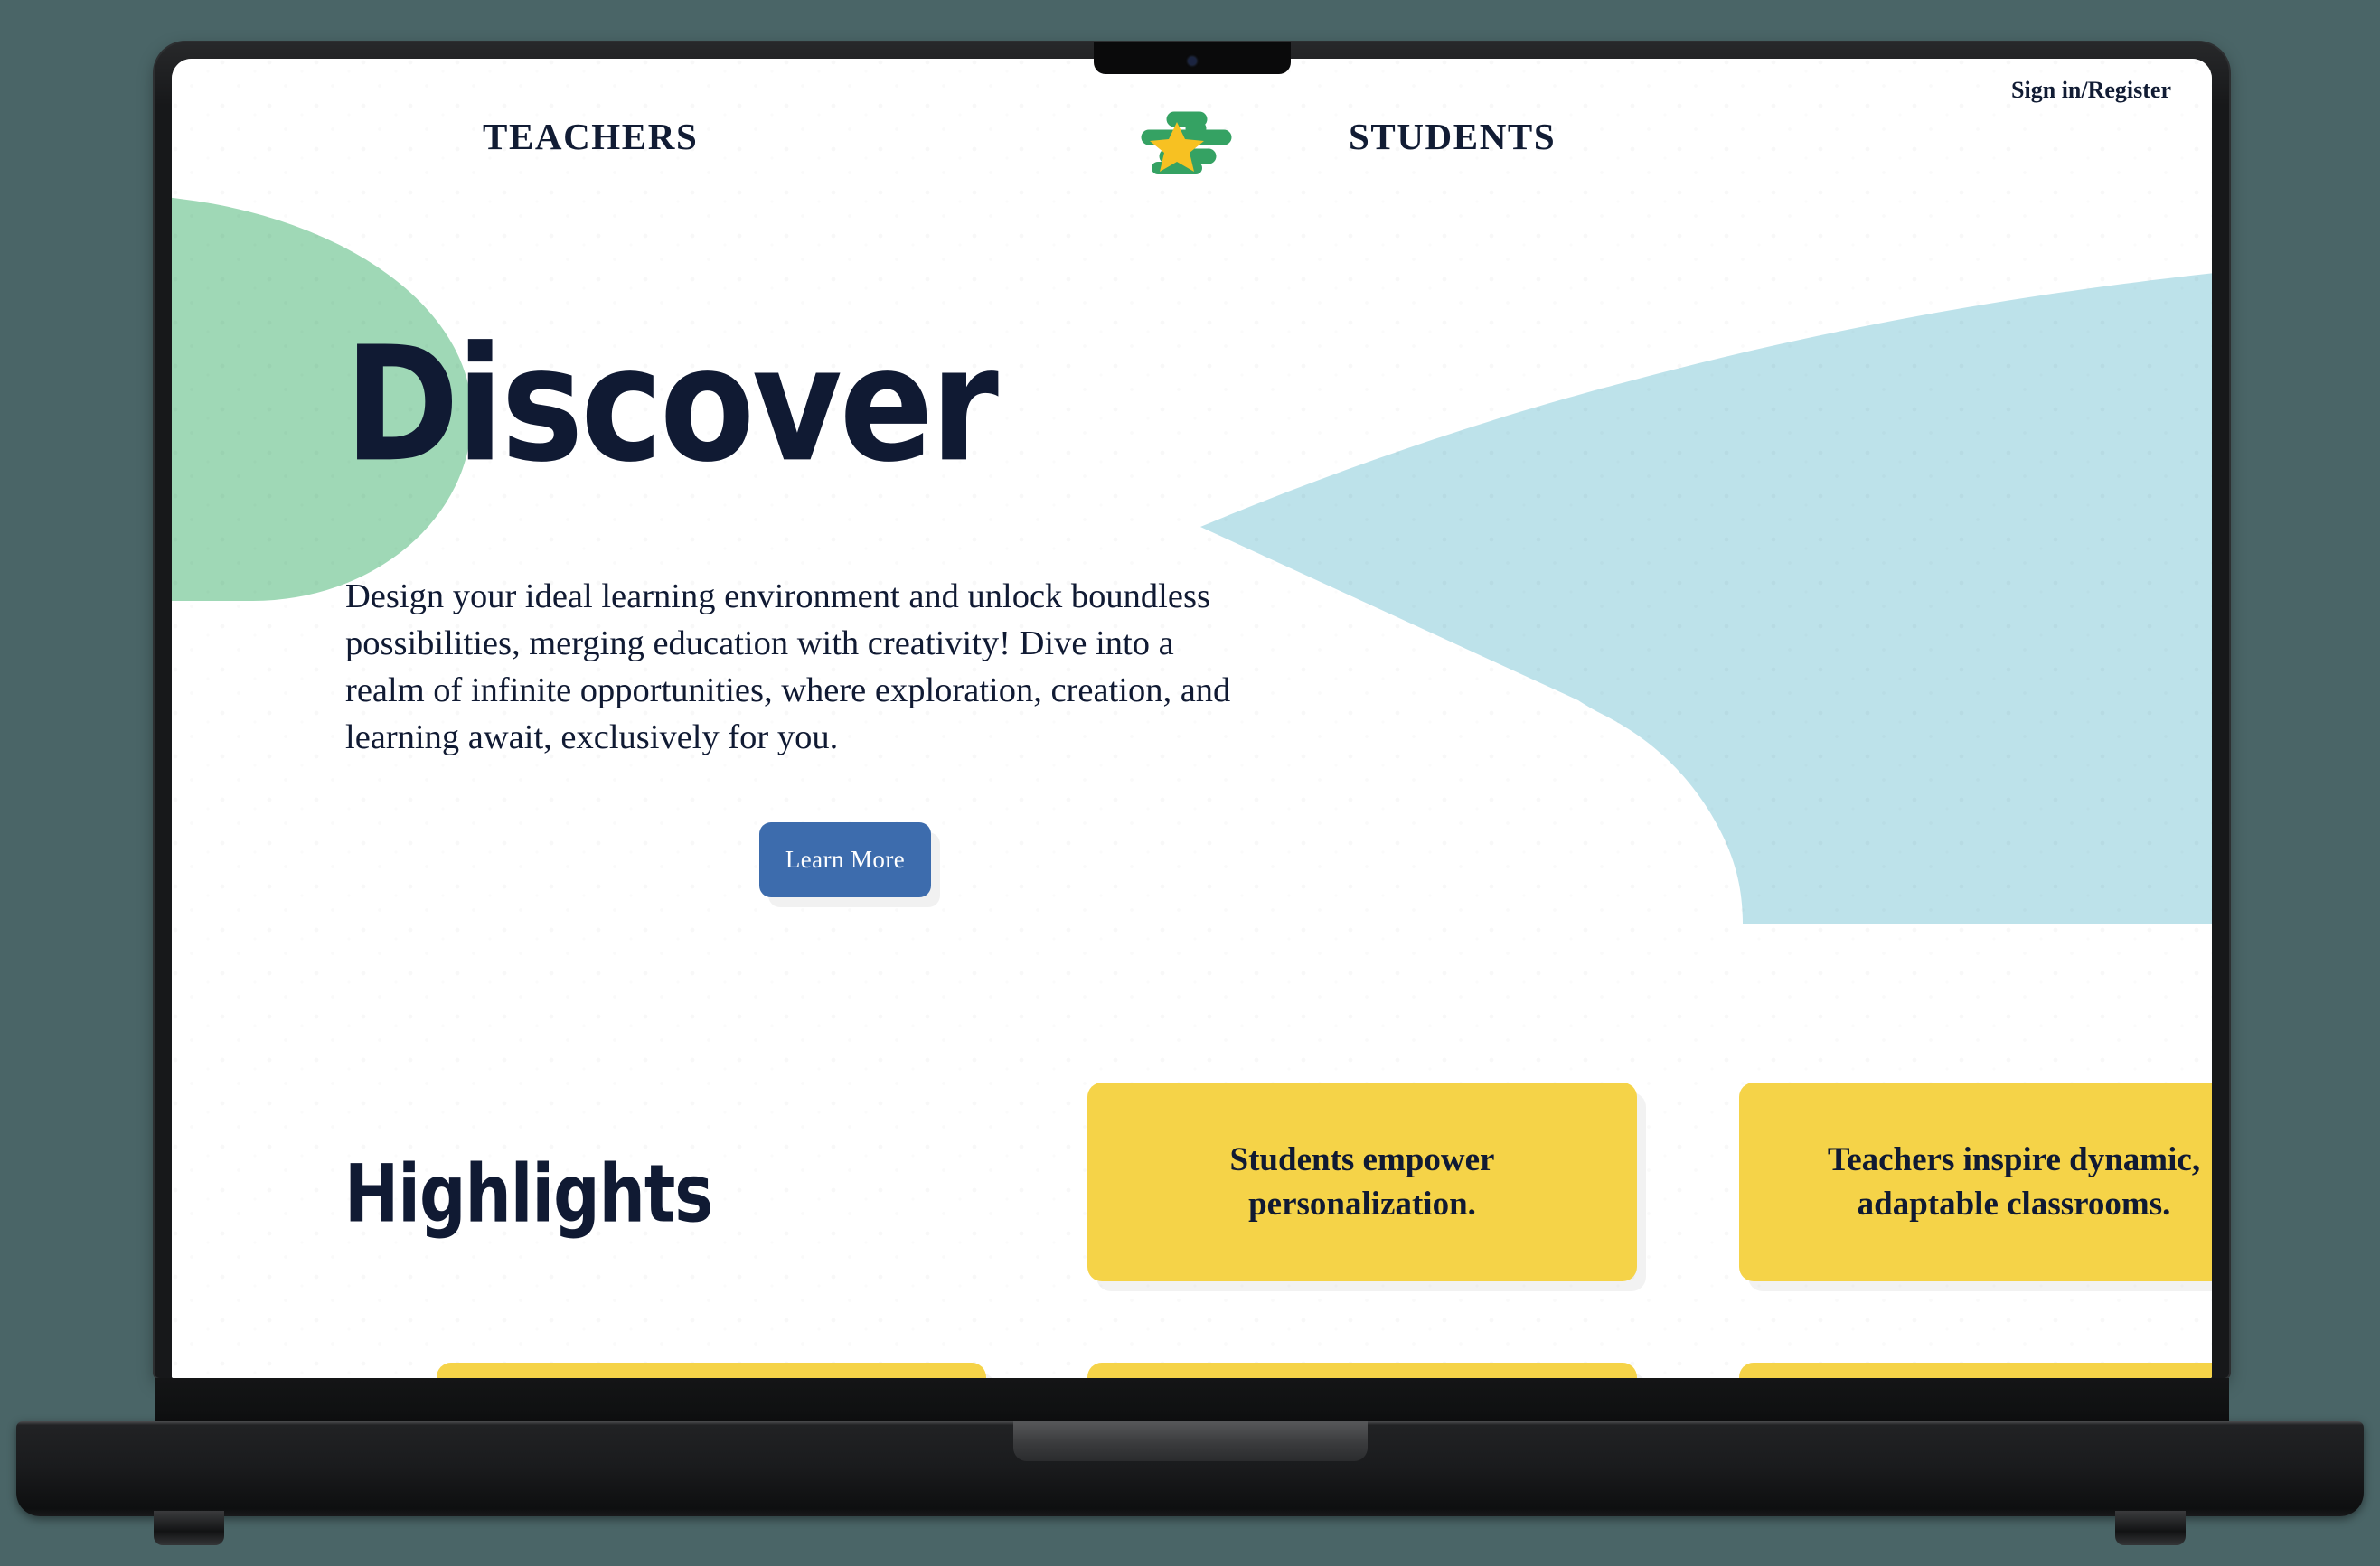 Image resolution: width=2380 pixels, height=1566 pixels. Describe the element at coordinates (1453, 136) in the screenshot. I see `nav-link-students: STUDENTS` at that location.